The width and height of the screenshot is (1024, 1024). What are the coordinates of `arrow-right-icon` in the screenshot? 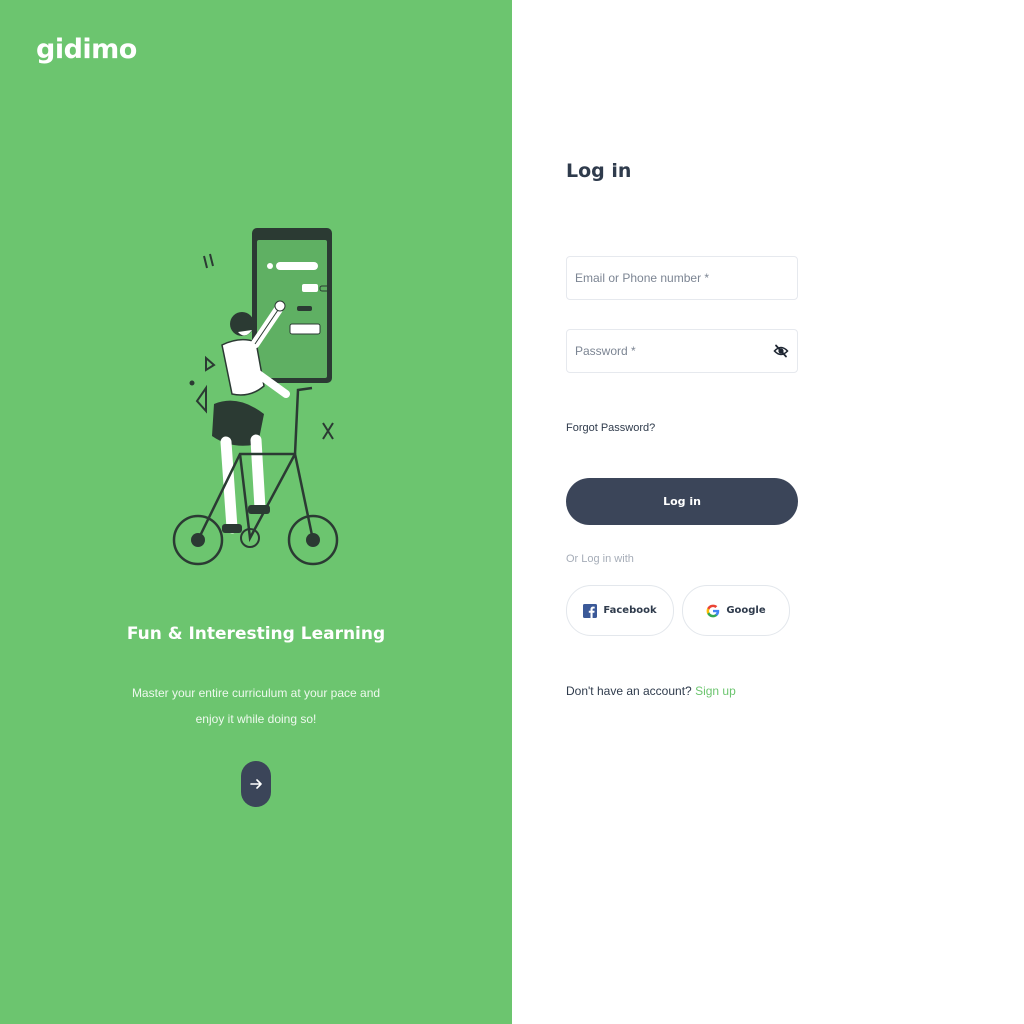 It's located at (256, 784).